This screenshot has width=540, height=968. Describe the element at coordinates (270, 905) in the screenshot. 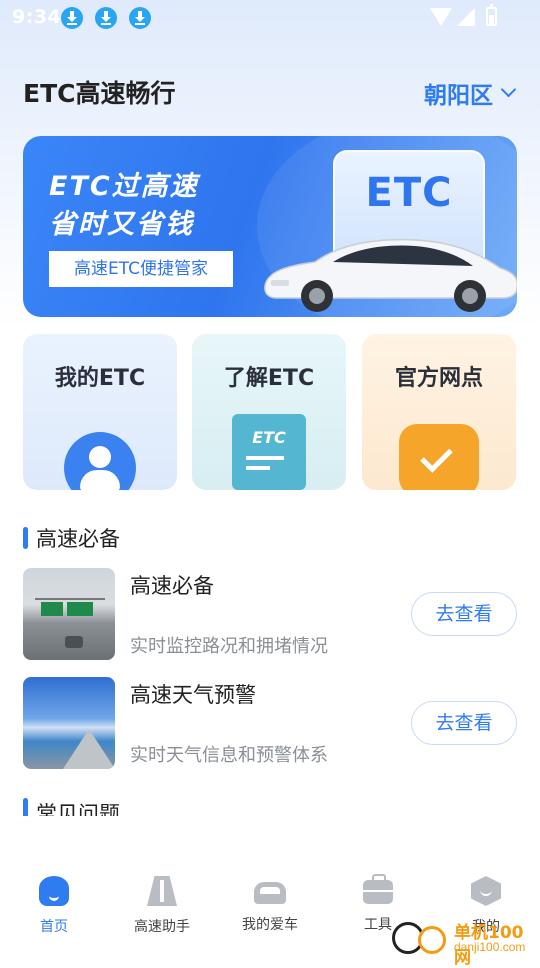

I see `tab-my-car: 我的爱车` at that location.